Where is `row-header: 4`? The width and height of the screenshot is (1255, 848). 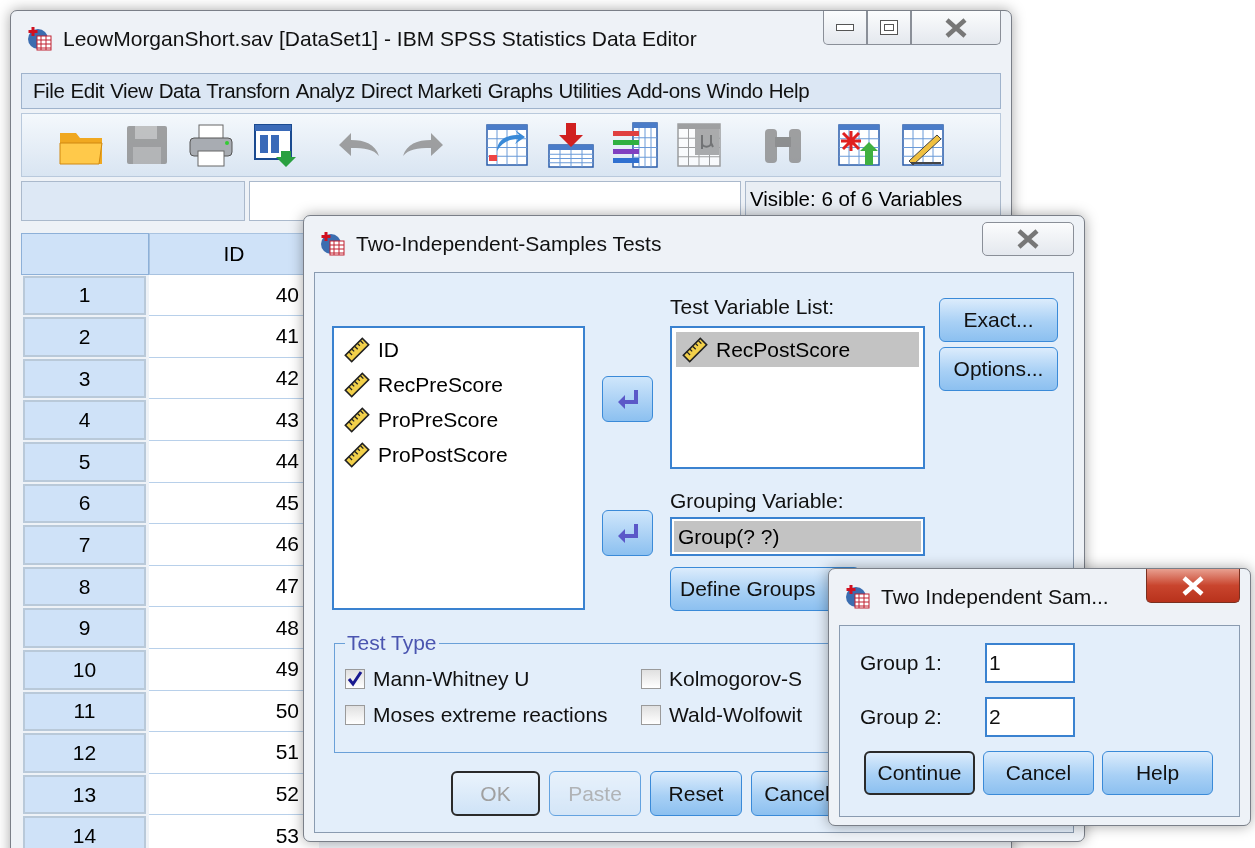 row-header: 4 is located at coordinates (84, 420).